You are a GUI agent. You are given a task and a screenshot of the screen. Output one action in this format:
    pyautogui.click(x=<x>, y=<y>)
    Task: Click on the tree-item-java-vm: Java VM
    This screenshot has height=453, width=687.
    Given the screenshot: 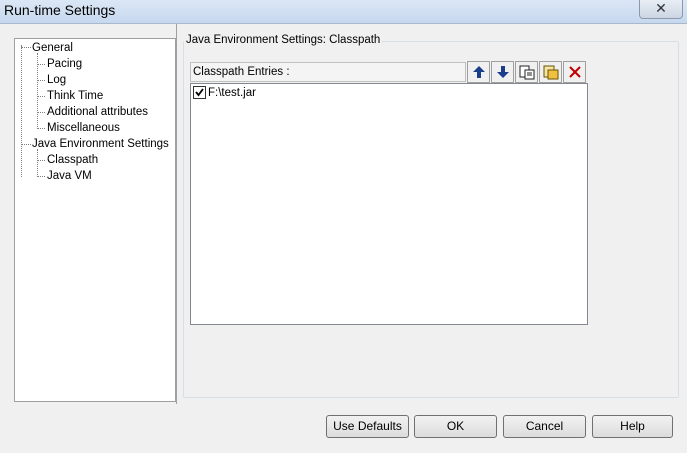 What is the action you would take?
    pyautogui.click(x=69, y=176)
    